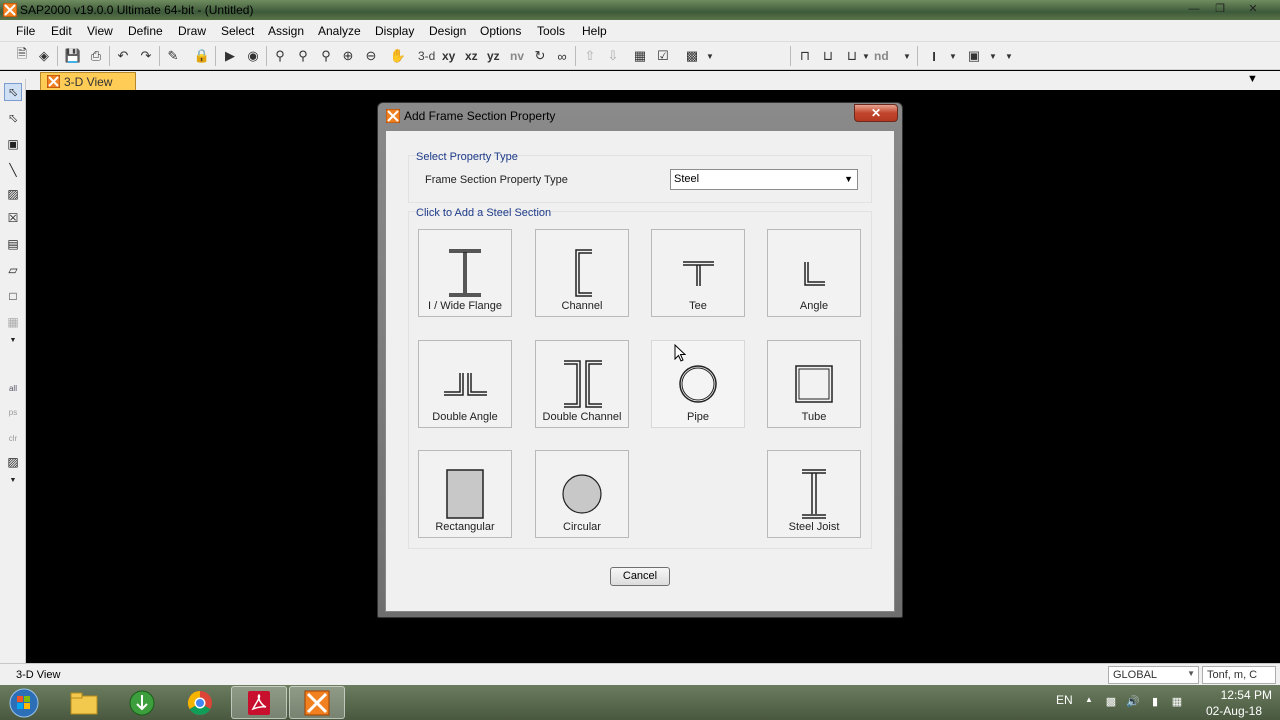 The width and height of the screenshot is (1280, 720). Describe the element at coordinates (394, 31) in the screenshot. I see `menu-display: Display` at that location.